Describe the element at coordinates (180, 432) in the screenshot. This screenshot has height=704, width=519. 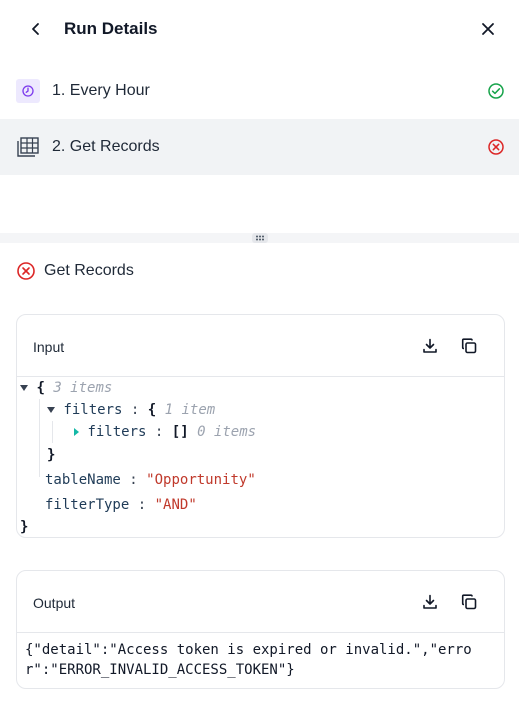
I see `json-value: []` at that location.